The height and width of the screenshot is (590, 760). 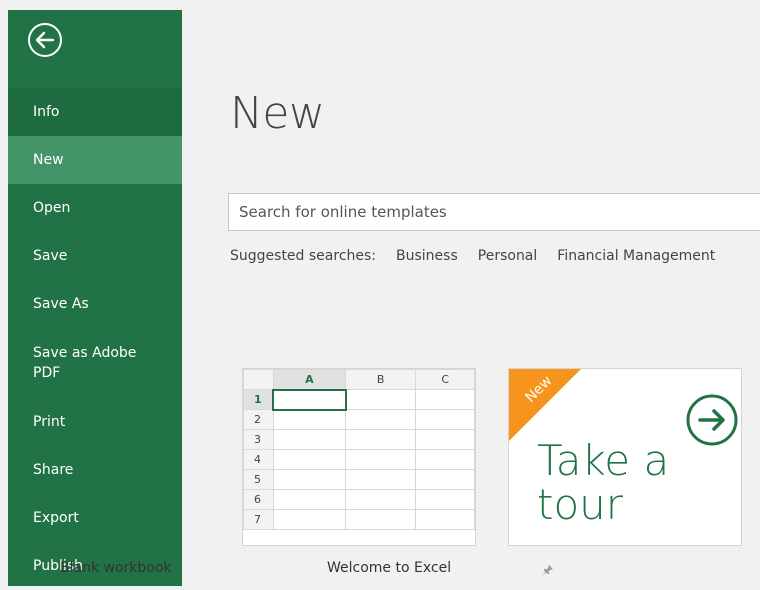 I want to click on column-header: C, so click(x=445, y=379).